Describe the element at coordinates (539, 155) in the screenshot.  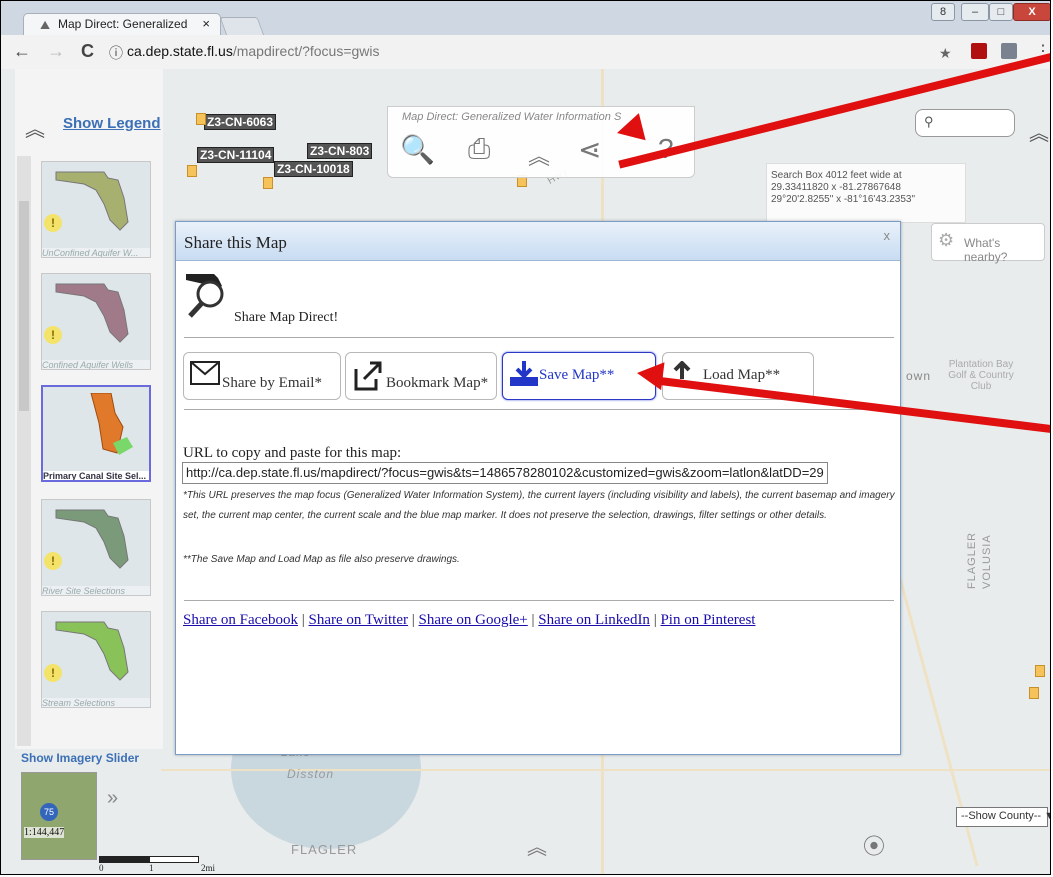
I see `collapse-toolbar-icon: ︽` at that location.